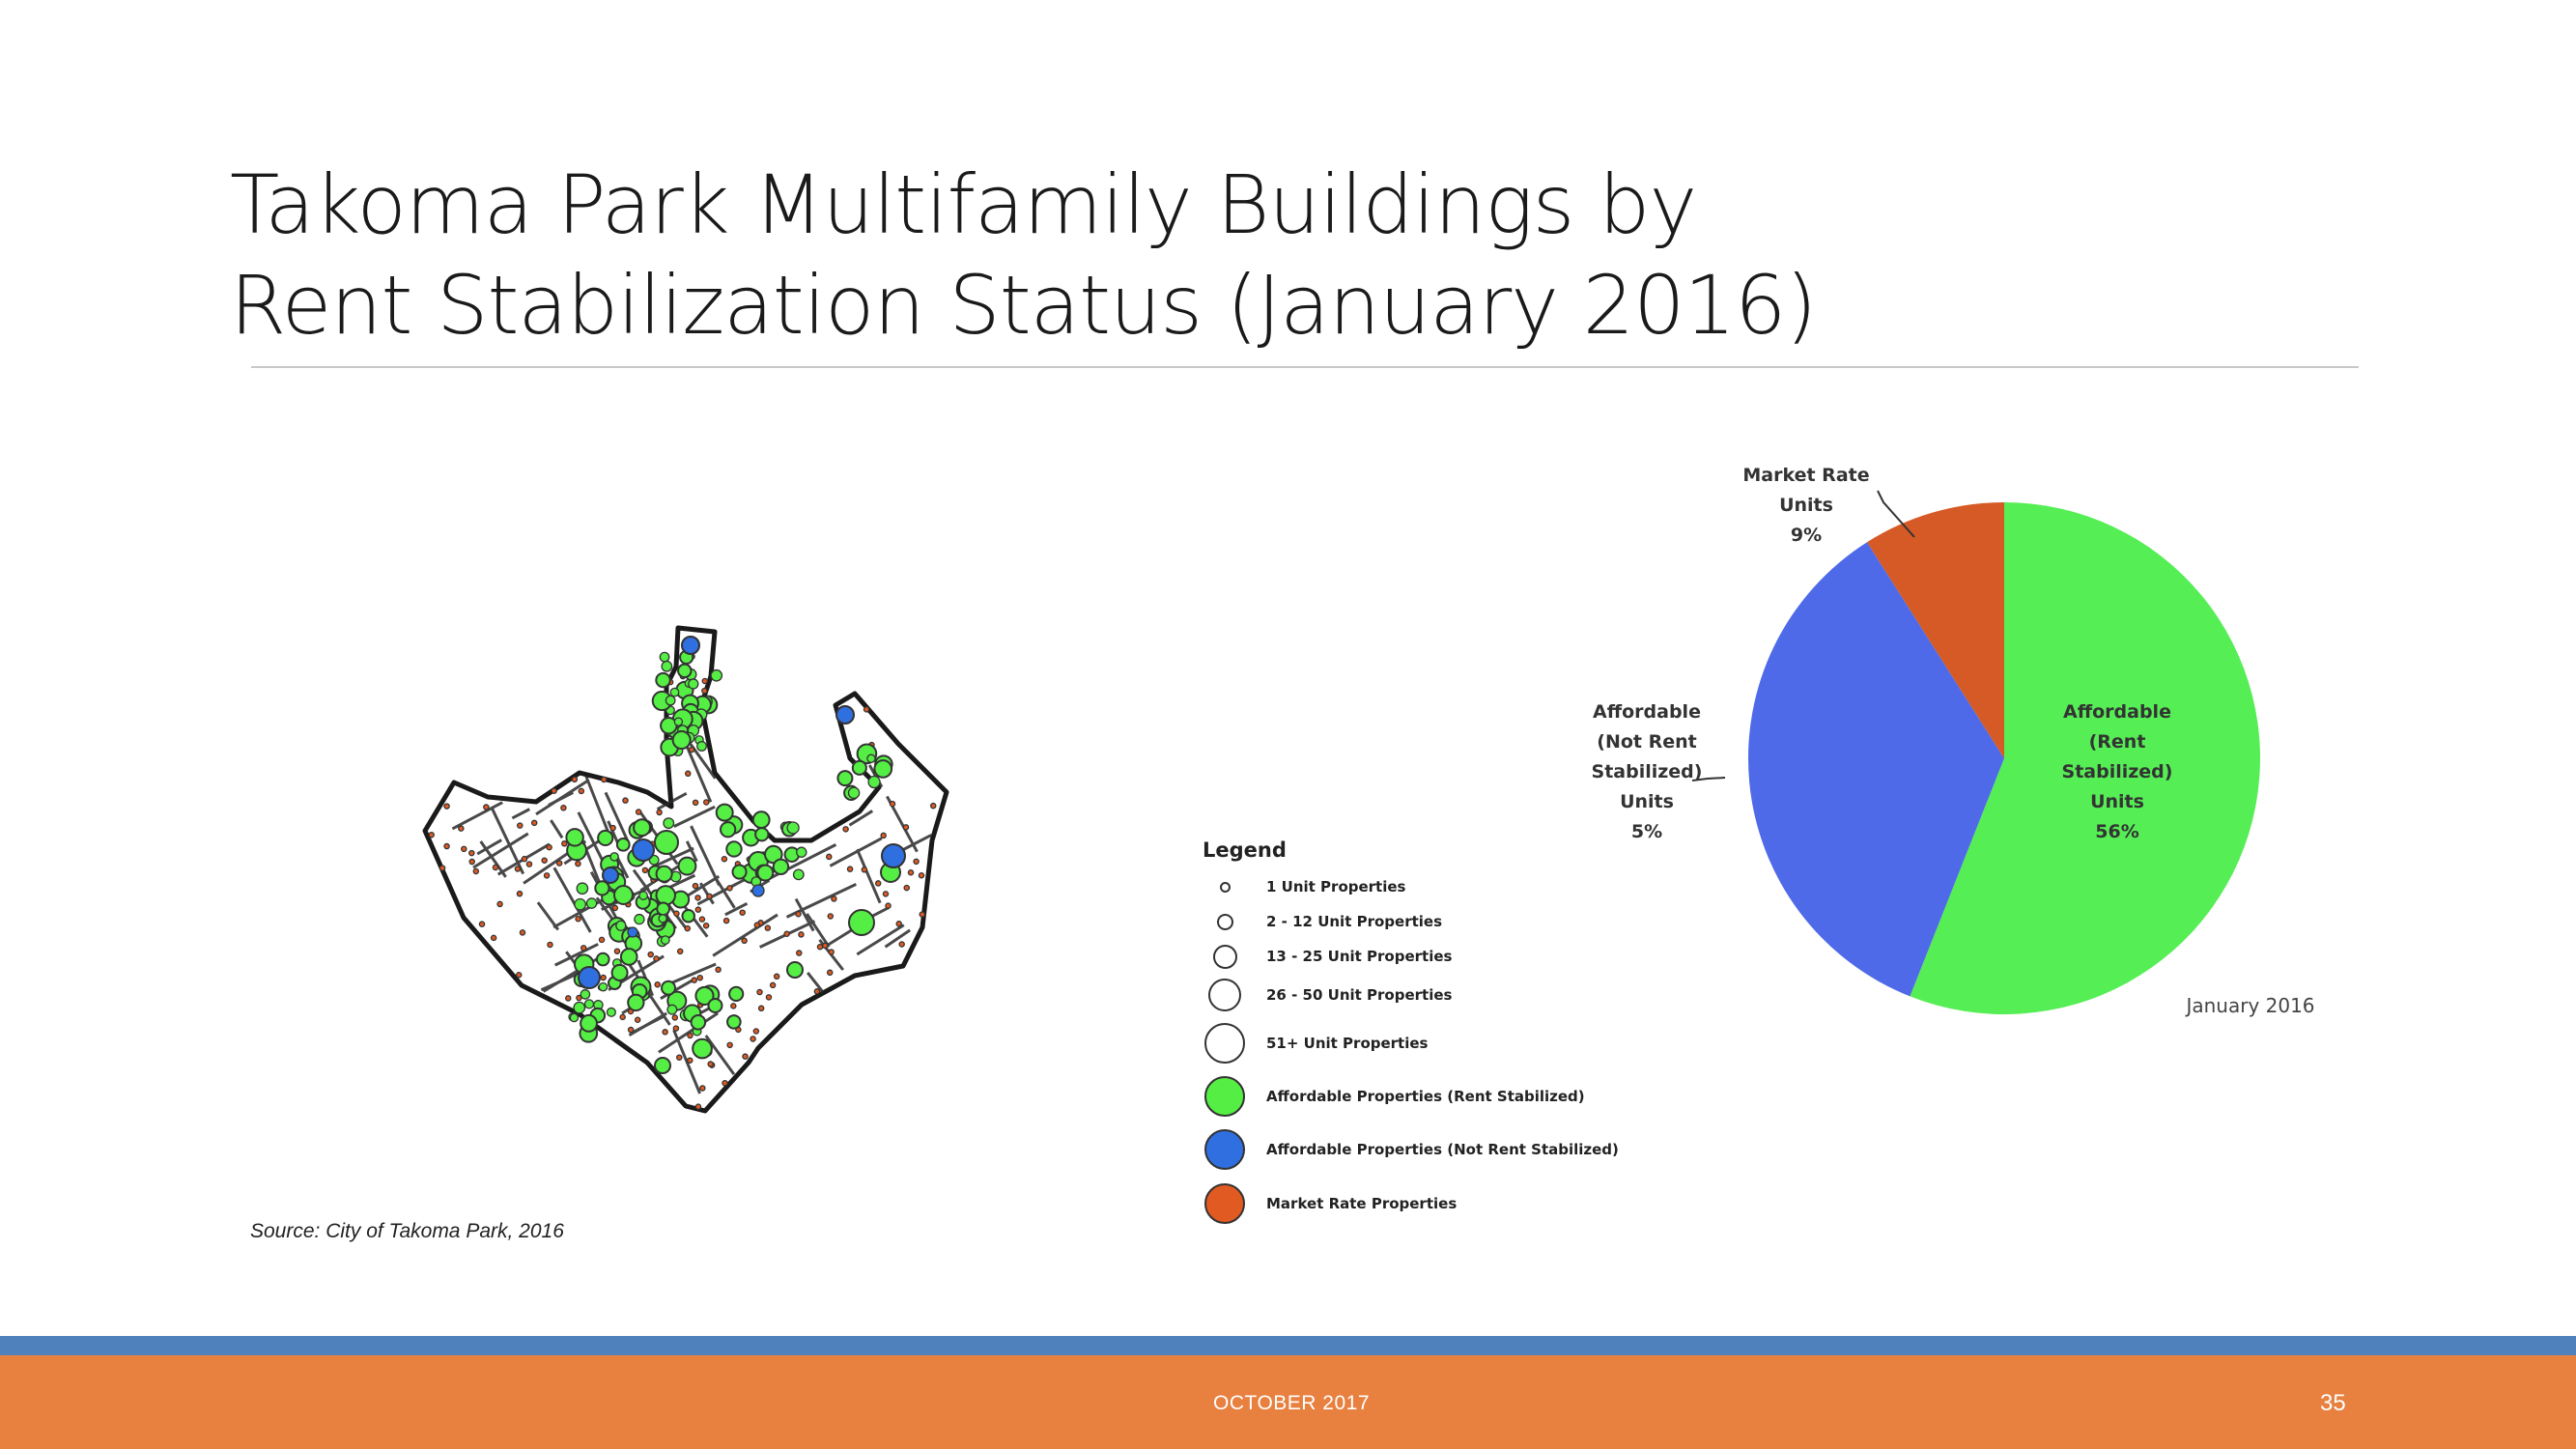 This screenshot has width=2576, height=1449. Describe the element at coordinates (1023, 305) in the screenshot. I see `slide-title-line-2: Rent Stabilization Status (January 2016)` at that location.